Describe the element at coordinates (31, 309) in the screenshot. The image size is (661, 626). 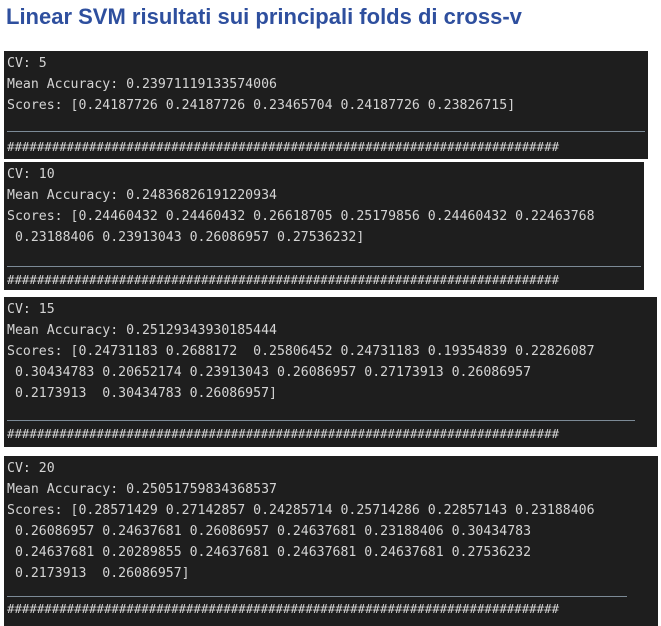
I see `cv-label: CV: 15` at that location.